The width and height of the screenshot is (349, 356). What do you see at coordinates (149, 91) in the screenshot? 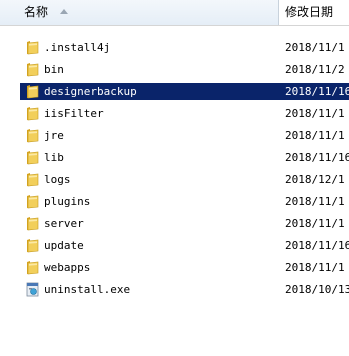
I see `file-name: designerbackup` at bounding box center [149, 91].